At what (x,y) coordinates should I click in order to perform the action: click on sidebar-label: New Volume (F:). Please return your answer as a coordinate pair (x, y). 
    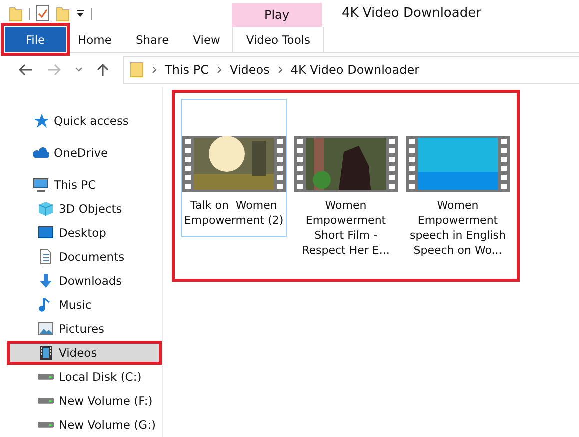
    Looking at the image, I should click on (106, 401).